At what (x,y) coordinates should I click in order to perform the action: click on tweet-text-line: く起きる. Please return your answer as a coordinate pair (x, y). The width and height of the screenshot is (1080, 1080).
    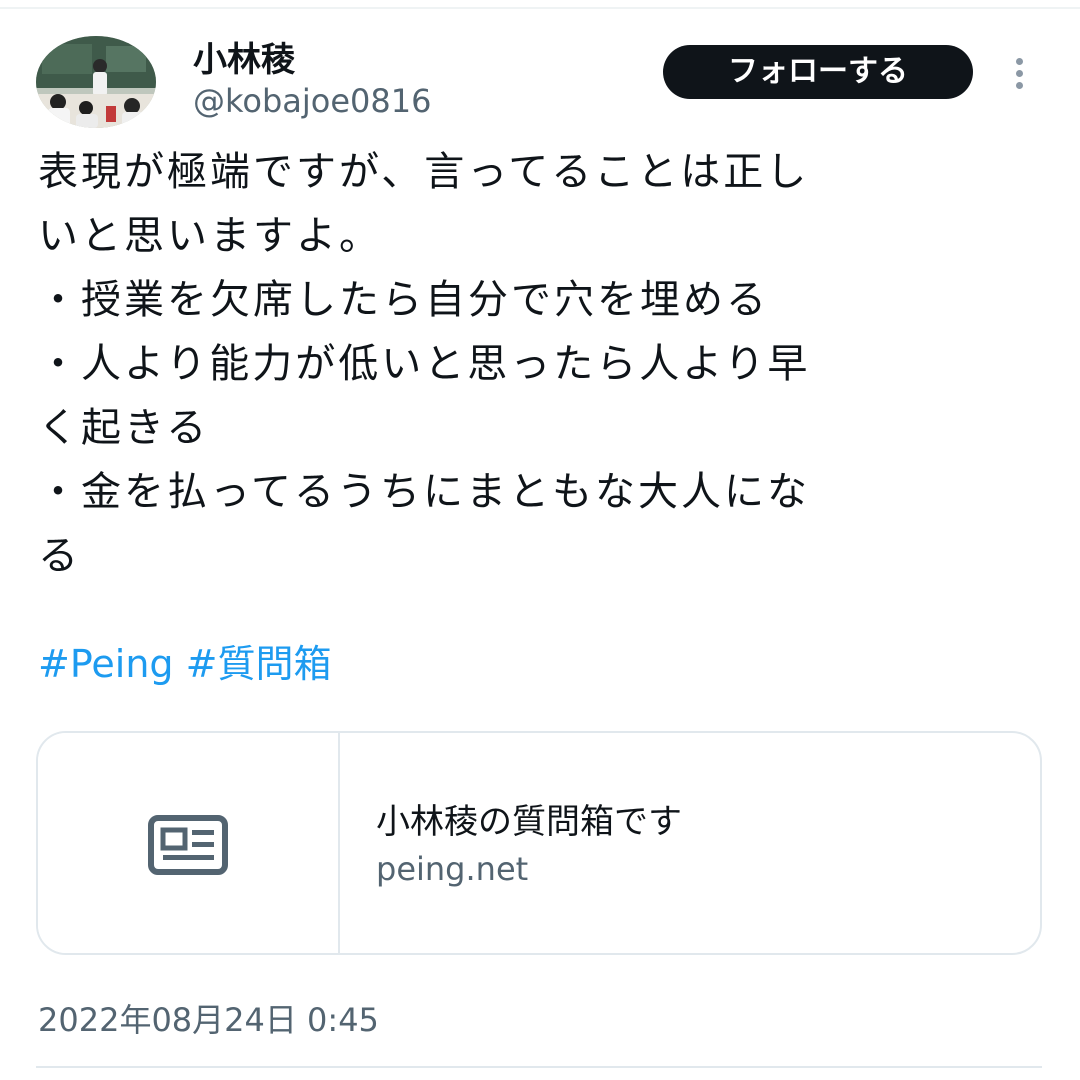
    Looking at the image, I should click on (124, 428).